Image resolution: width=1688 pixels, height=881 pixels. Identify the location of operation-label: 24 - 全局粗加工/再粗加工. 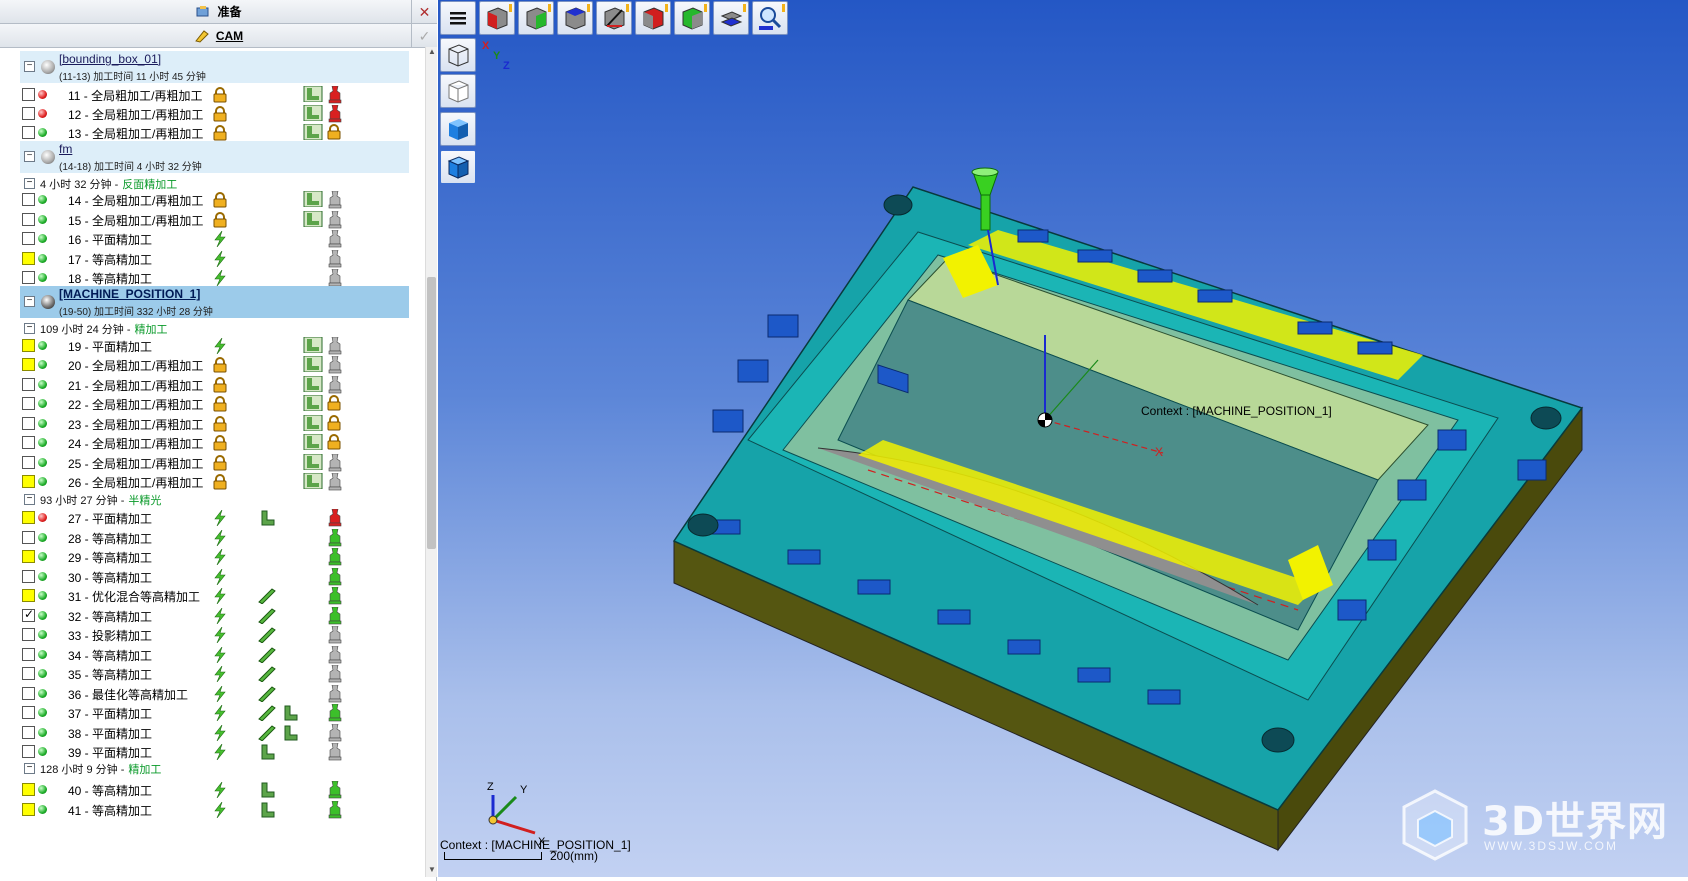
(135, 443).